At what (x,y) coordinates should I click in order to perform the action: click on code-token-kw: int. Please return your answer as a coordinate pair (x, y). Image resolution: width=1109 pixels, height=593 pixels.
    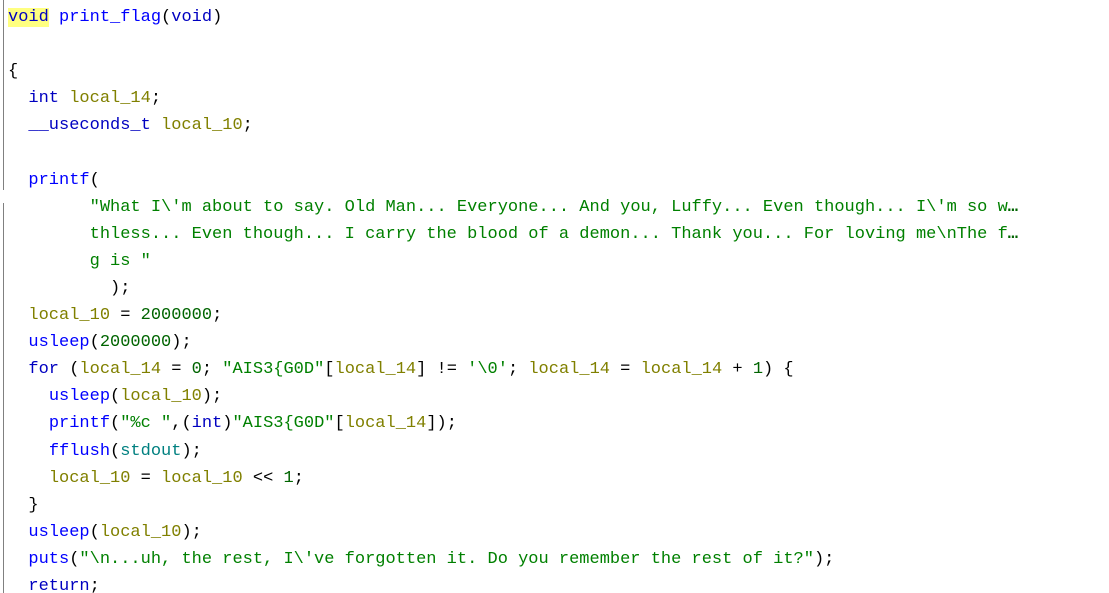
    Looking at the image, I should click on (207, 424).